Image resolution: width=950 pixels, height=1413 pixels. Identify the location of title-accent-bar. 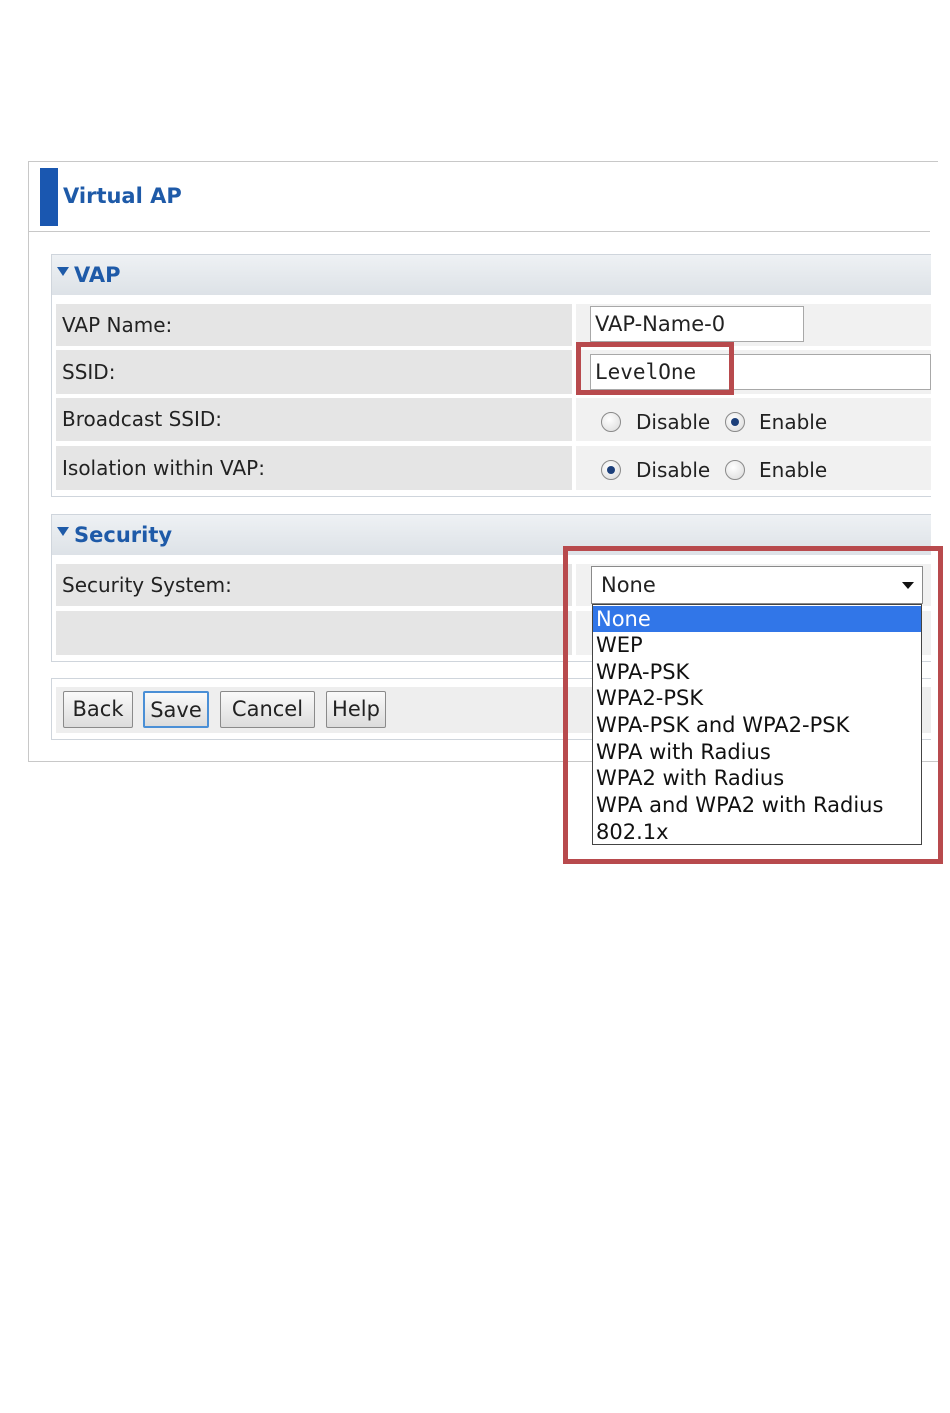
(49, 197).